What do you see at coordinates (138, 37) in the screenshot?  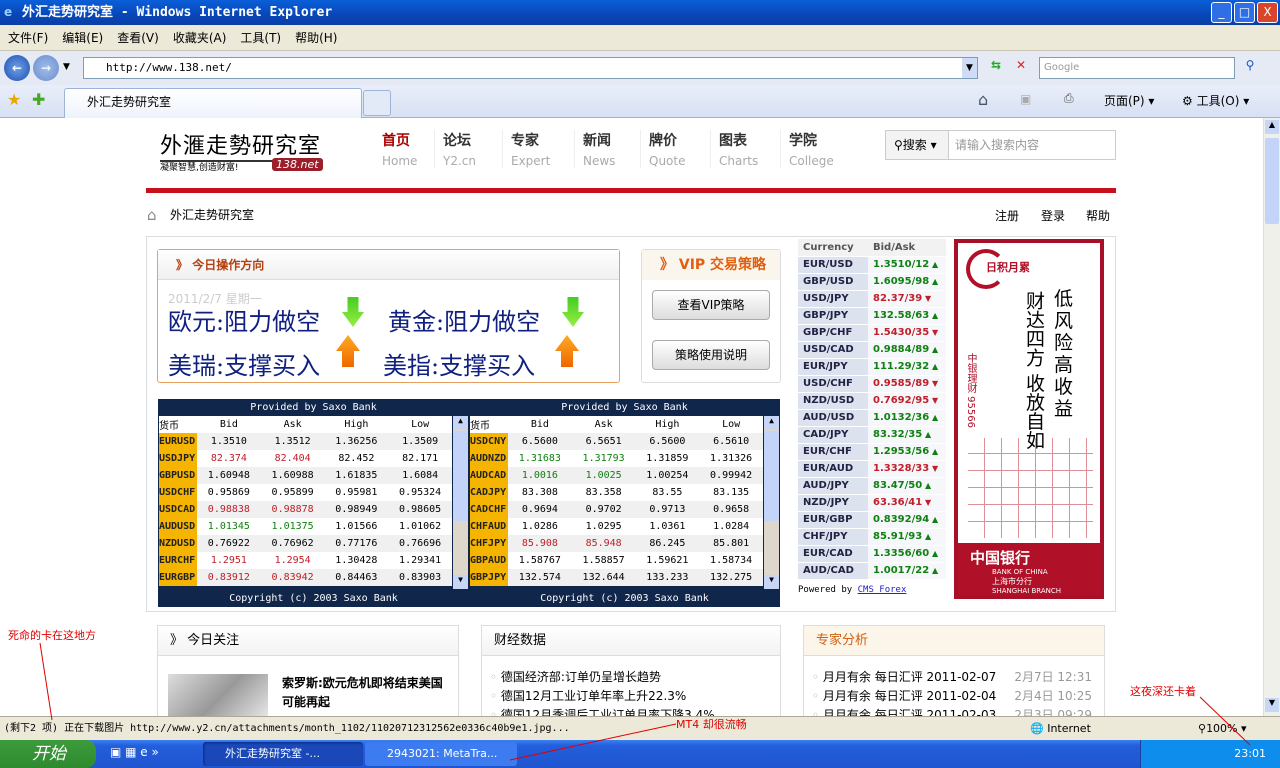 I see `menu-view: 查看(V)` at bounding box center [138, 37].